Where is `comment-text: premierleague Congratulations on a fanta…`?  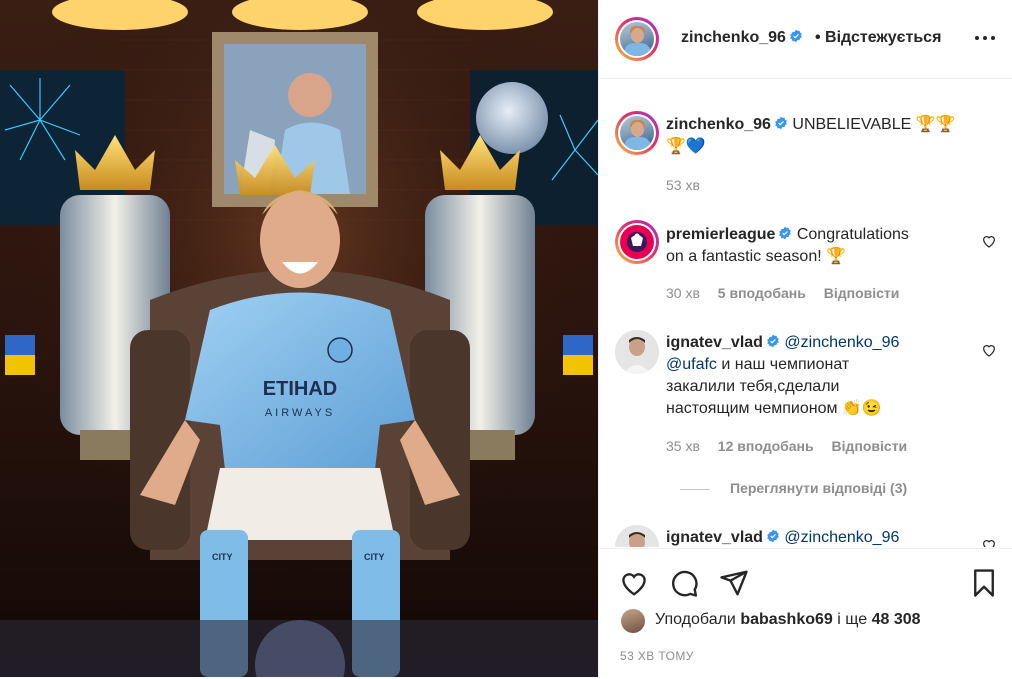 comment-text: premierleague Congratulations on a fanta… is located at coordinates (811, 246).